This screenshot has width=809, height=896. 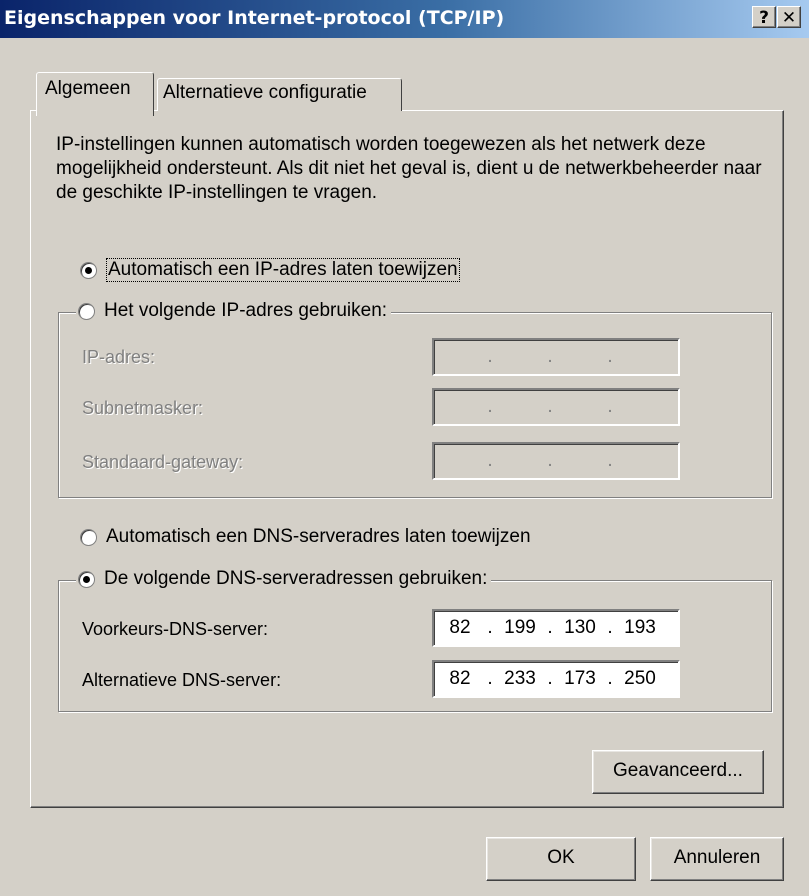 What do you see at coordinates (265, 92) in the screenshot?
I see `tab-label: Alternatieve configuratie` at bounding box center [265, 92].